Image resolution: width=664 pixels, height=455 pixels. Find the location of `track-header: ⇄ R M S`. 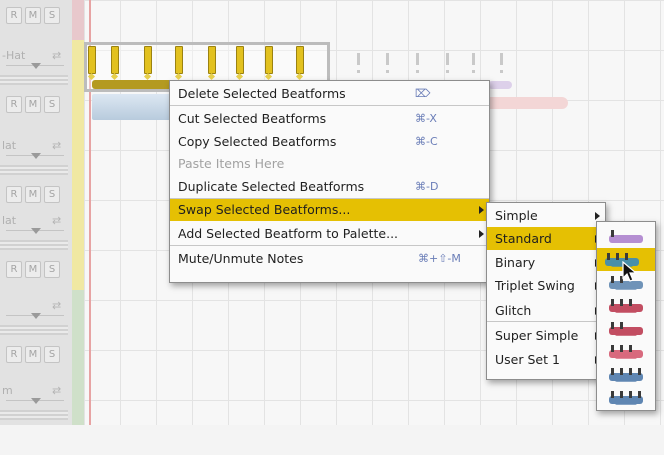

track-header: ⇄ R M S is located at coordinates (36, 330).